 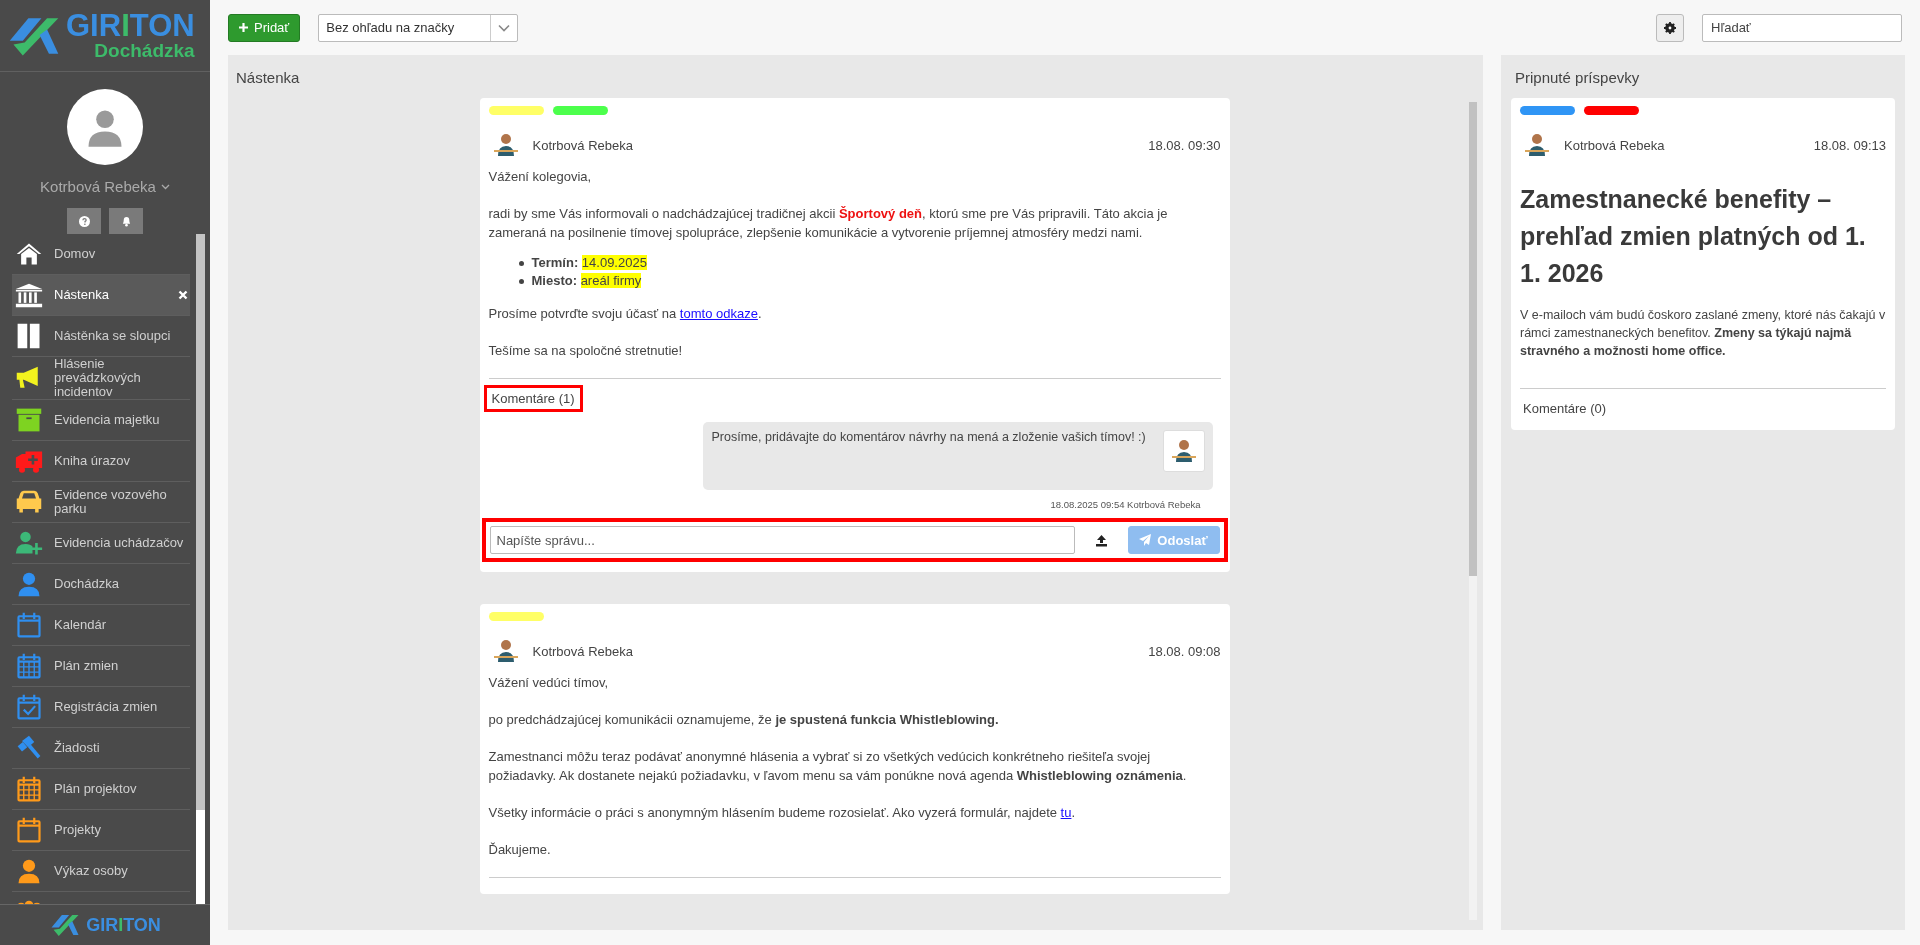 I want to click on menu-item: Nástěnka se sloupci, so click(x=101, y=336).